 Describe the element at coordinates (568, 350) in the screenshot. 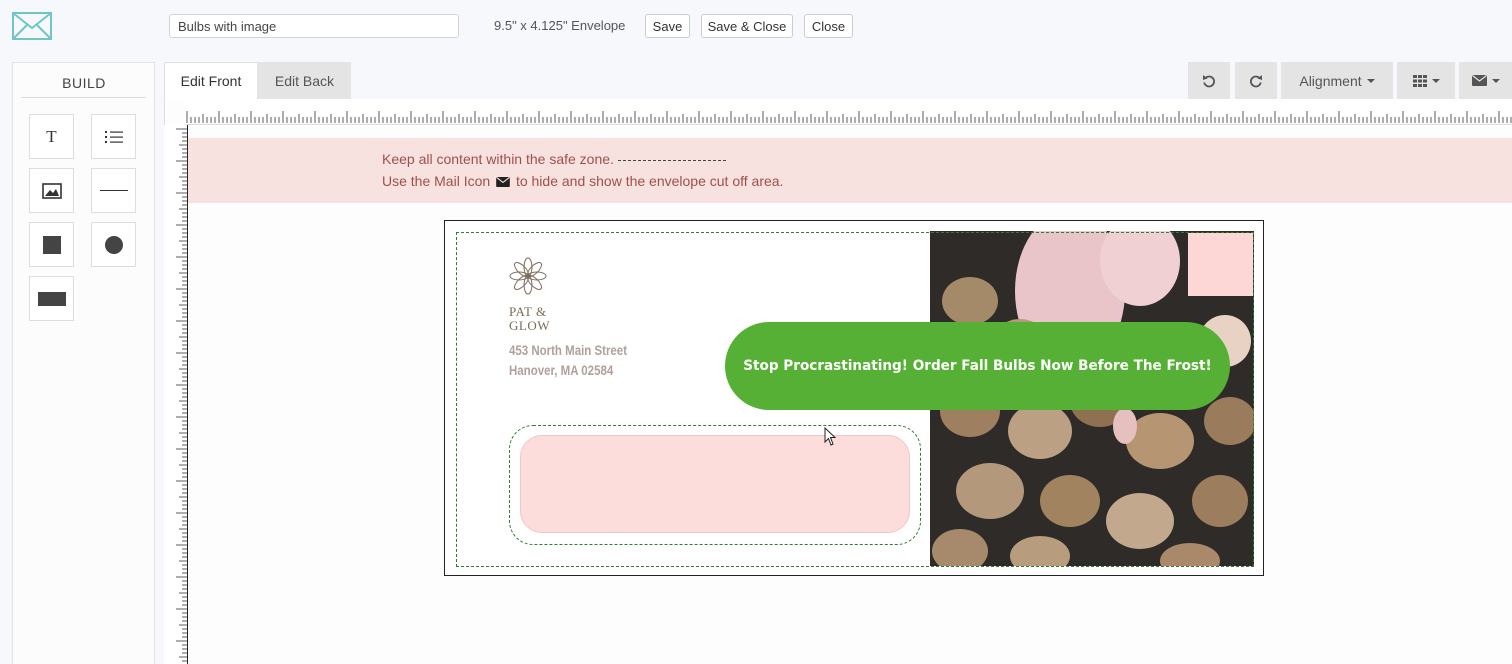

I see `return-address-street: 453 North Main Street` at that location.